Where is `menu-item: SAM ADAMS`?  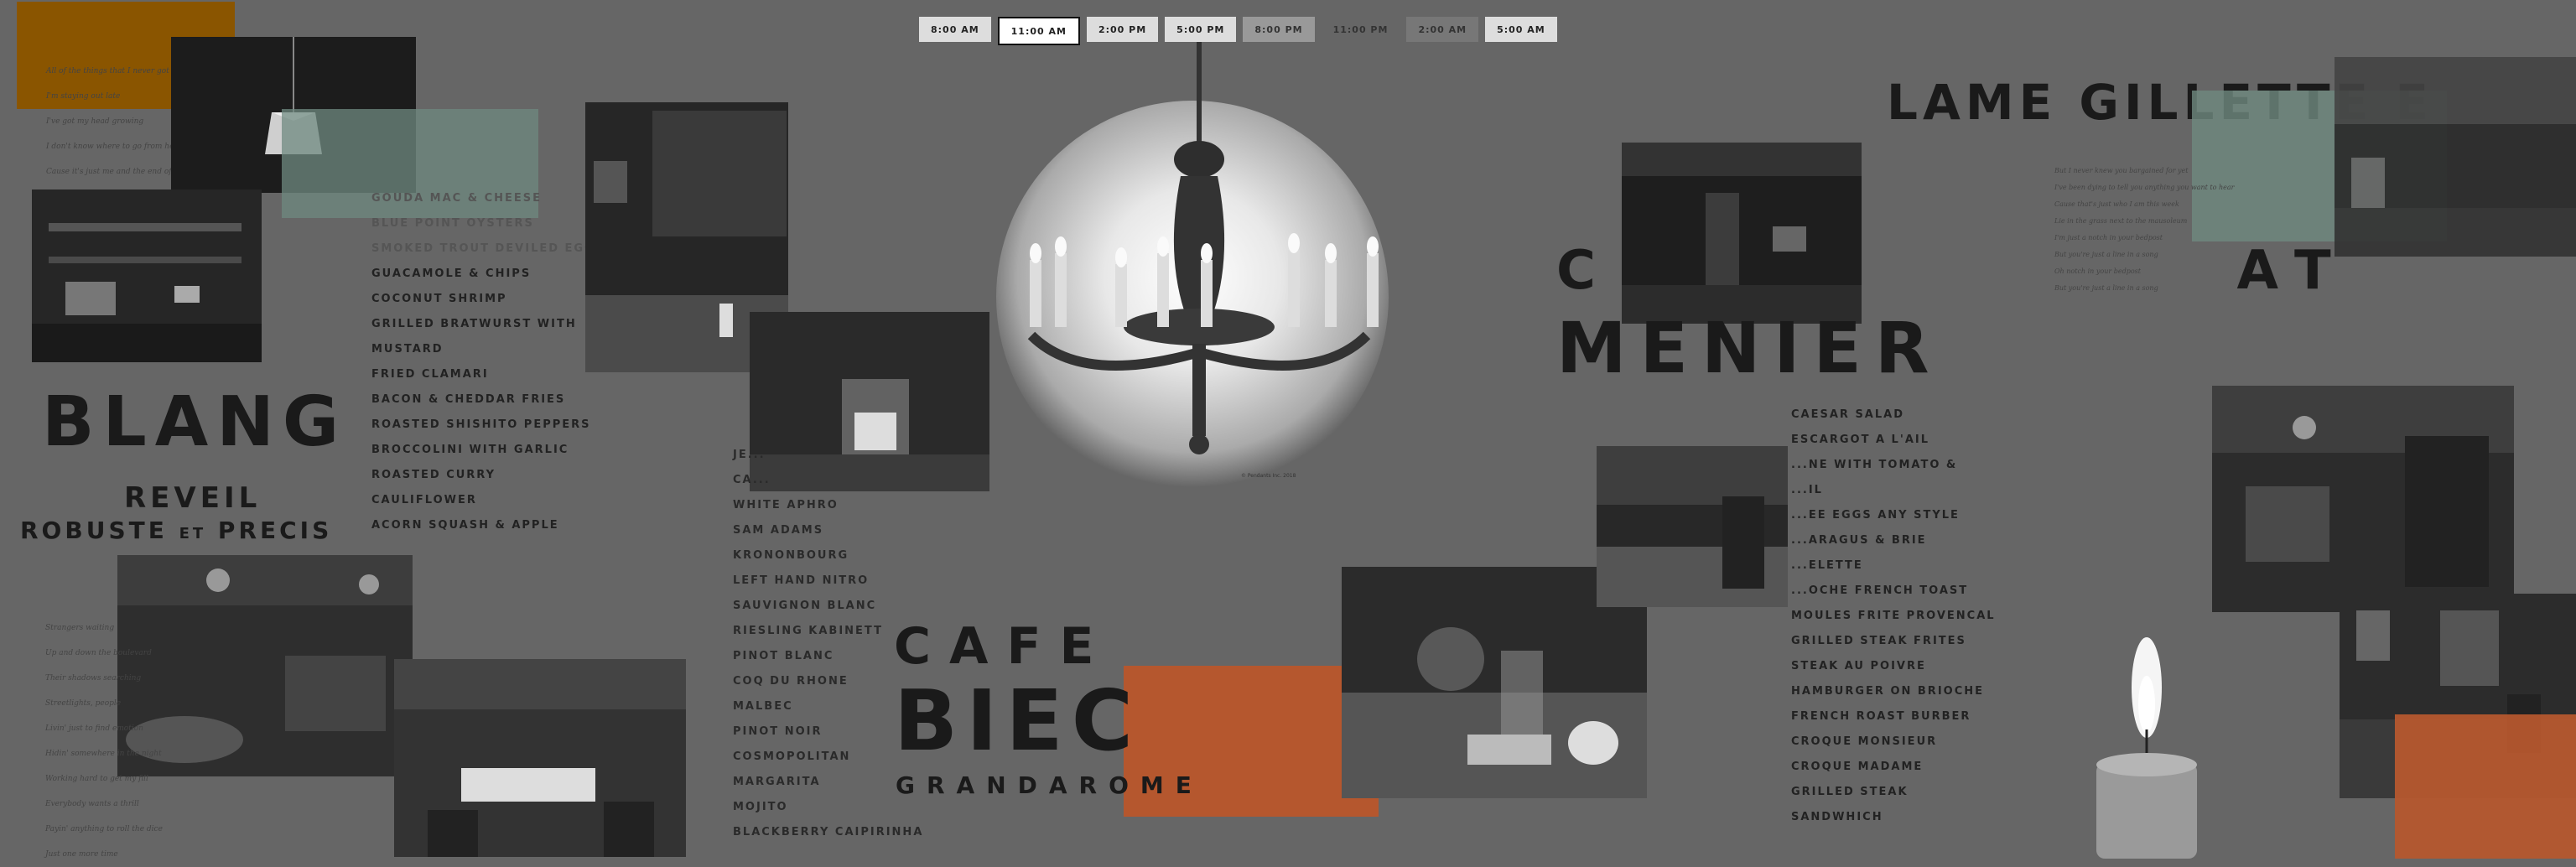 menu-item: SAM ADAMS is located at coordinates (778, 530).